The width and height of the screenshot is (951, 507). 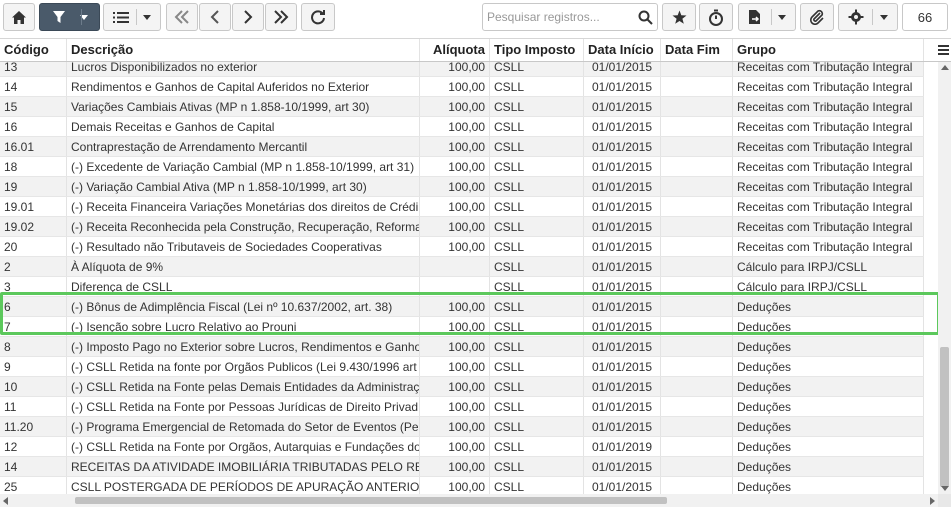 What do you see at coordinates (147, 17) in the screenshot?
I see `chevron-down-icon` at bounding box center [147, 17].